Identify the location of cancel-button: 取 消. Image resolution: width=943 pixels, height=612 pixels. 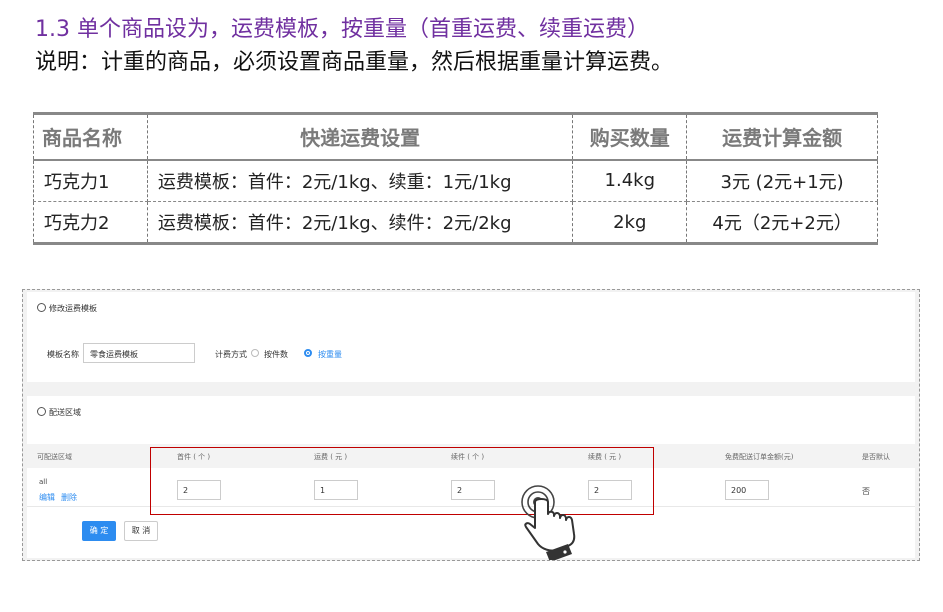
(141, 531).